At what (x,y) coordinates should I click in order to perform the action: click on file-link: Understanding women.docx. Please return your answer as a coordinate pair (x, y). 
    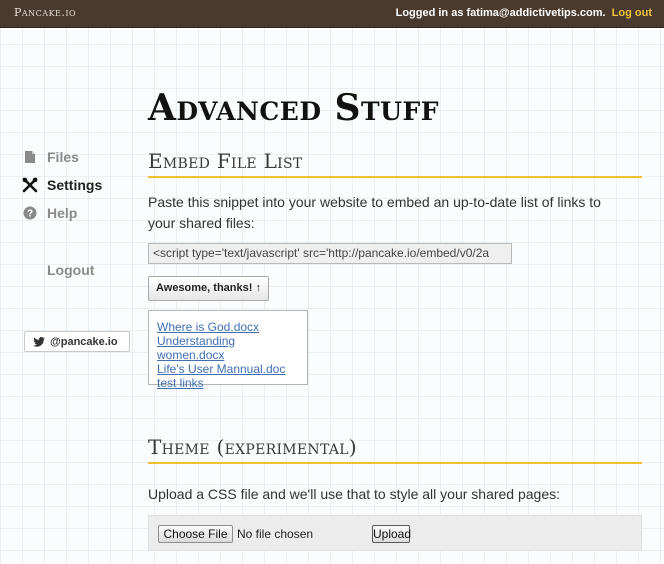
    Looking at the image, I should click on (228, 348).